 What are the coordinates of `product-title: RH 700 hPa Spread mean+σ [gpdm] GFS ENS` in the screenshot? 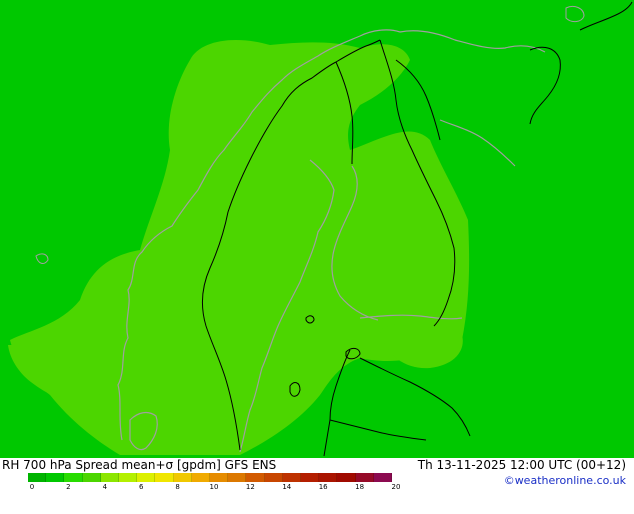 It's located at (139, 465).